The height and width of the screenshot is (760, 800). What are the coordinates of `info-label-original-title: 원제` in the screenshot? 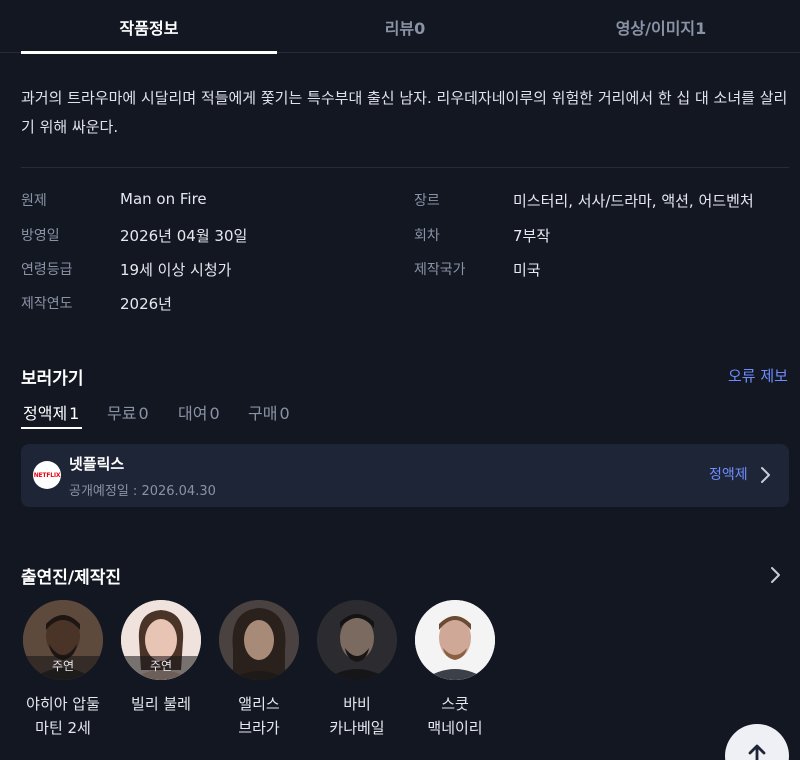 It's located at (34, 201).